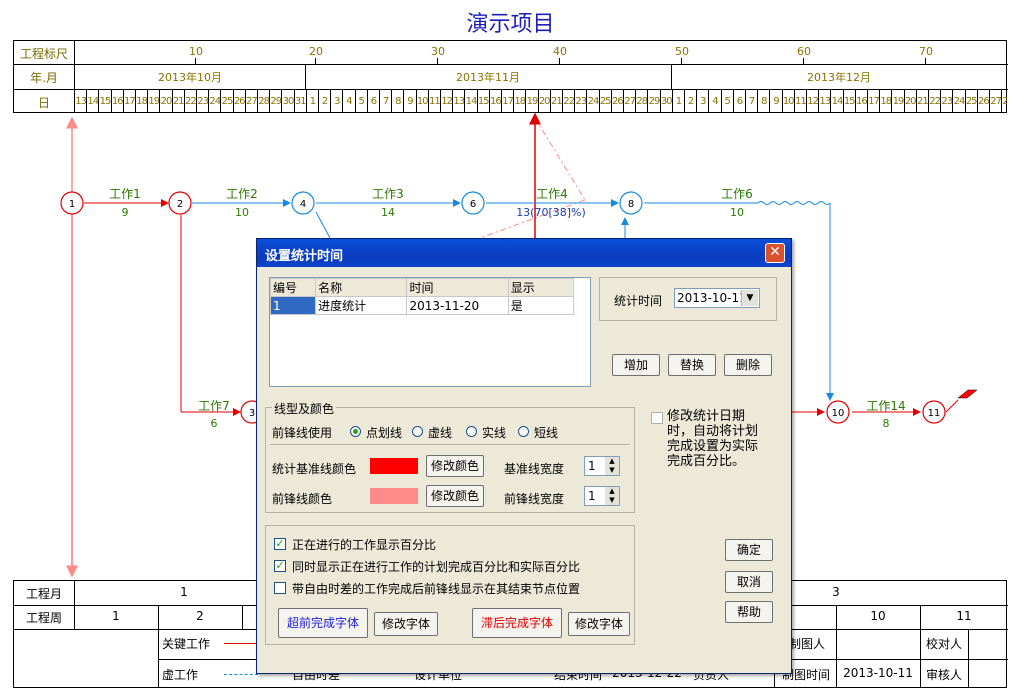 The image size is (1021, 700). What do you see at coordinates (241, 643) in the screenshot?
I see `legend-critical-line` at bounding box center [241, 643].